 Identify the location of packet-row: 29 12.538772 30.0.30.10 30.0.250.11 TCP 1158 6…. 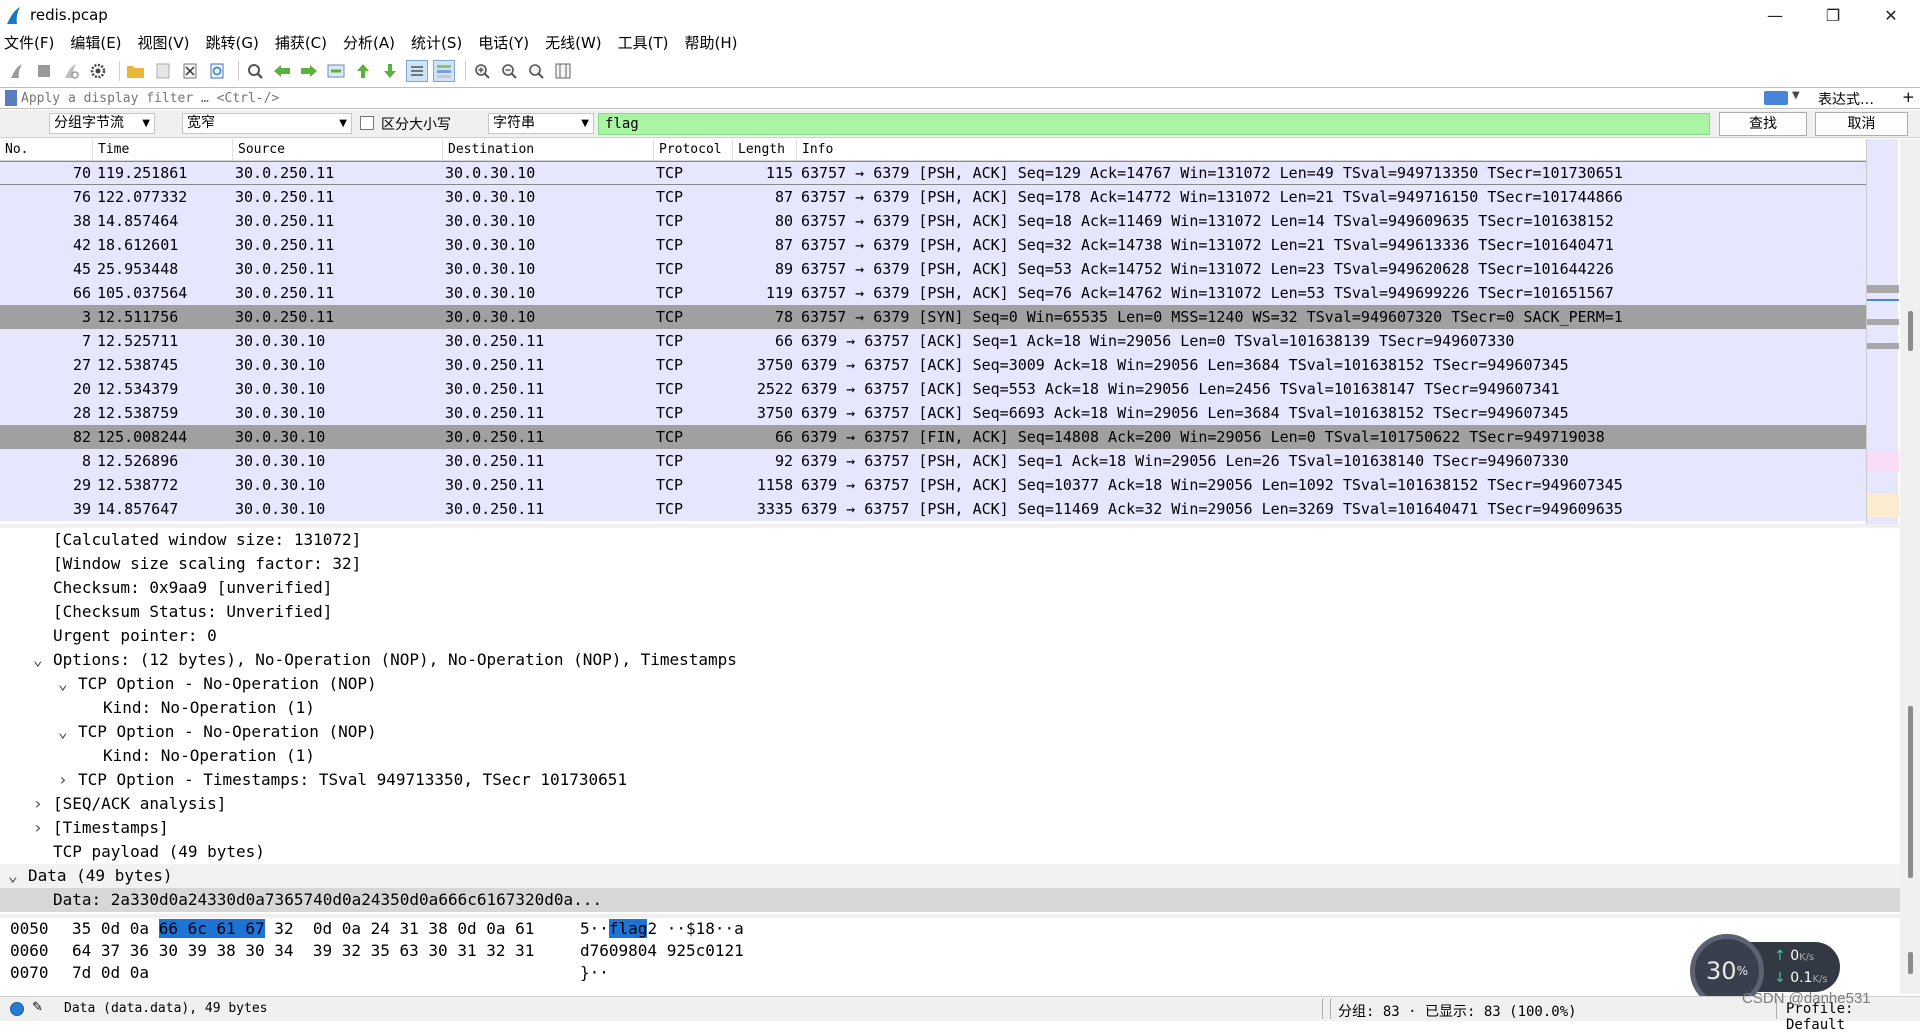
(933, 485).